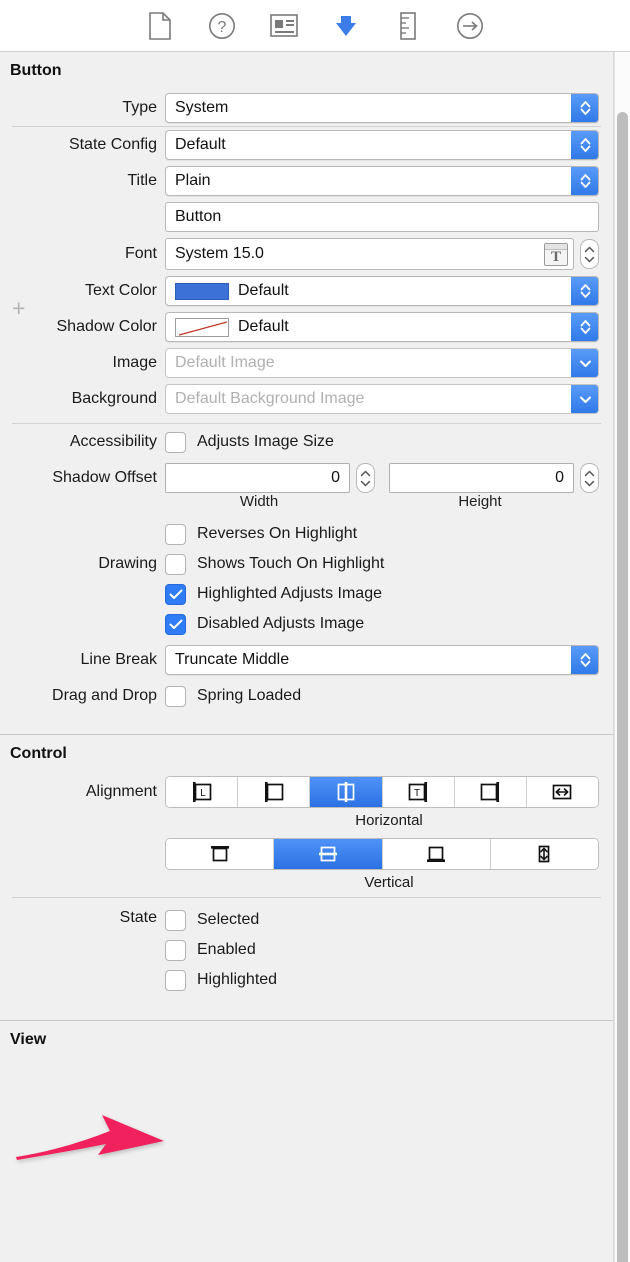 This screenshot has width=630, height=1262. Describe the element at coordinates (306, 696) in the screenshot. I see `row-drag-and-drop: Drag and Drop Spring Loaded` at that location.